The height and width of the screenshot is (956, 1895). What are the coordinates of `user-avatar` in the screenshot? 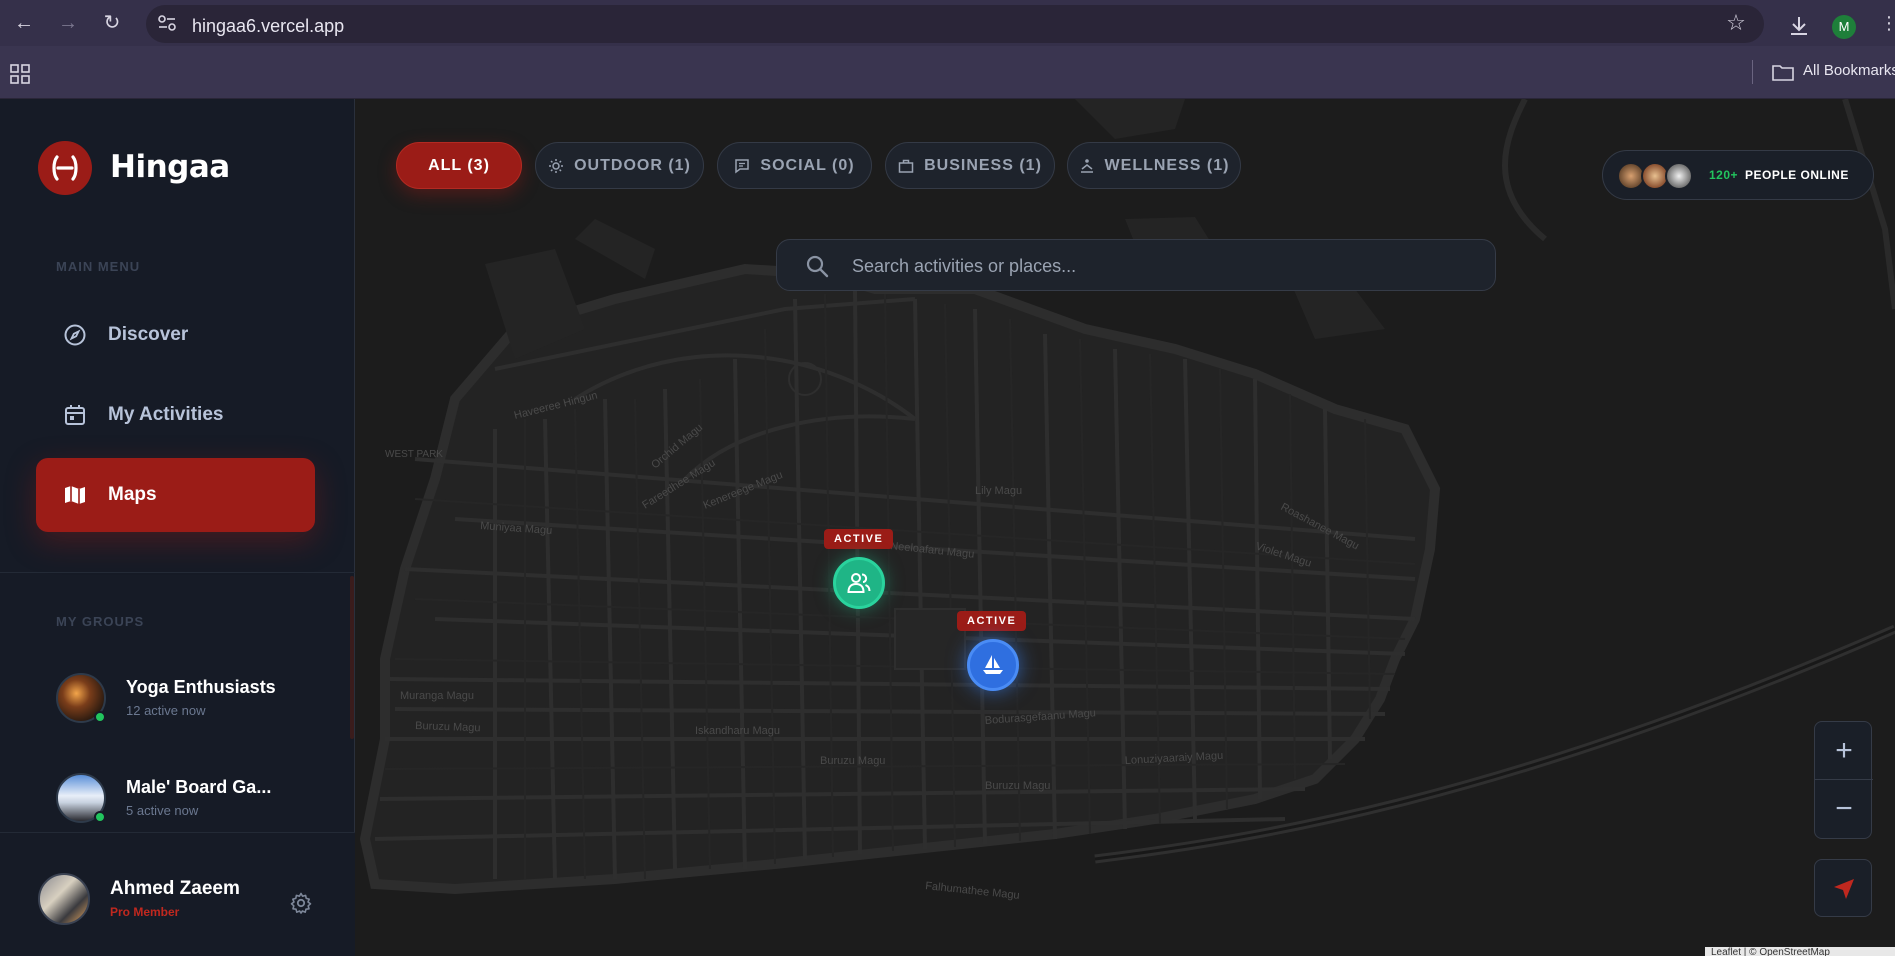 It's located at (64, 899).